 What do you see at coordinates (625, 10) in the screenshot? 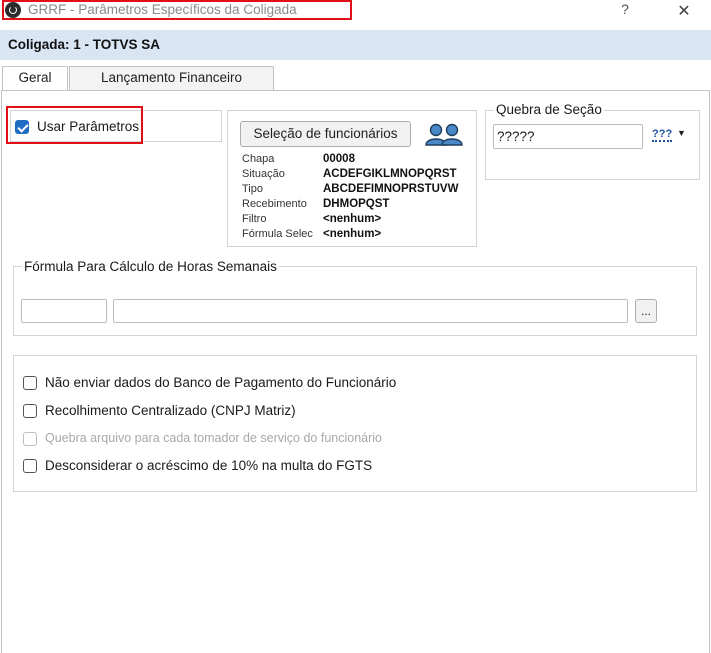
I see `help-button: ?` at bounding box center [625, 10].